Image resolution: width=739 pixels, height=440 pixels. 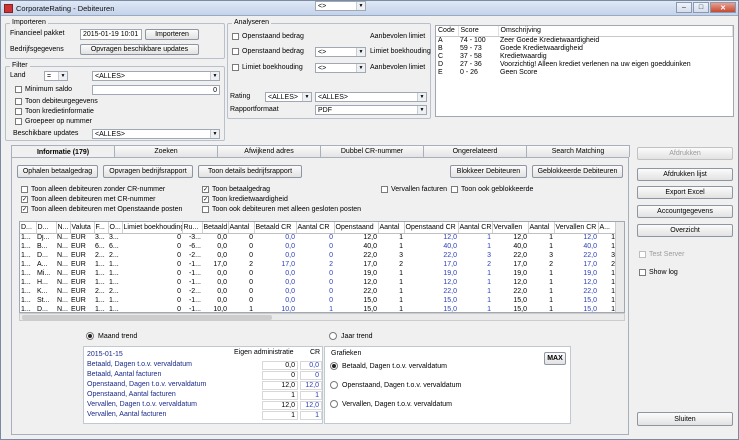 I want to click on option-toon-geblokkeerde-checkbox: Toon ook geblokkeerde, so click(x=492, y=189).